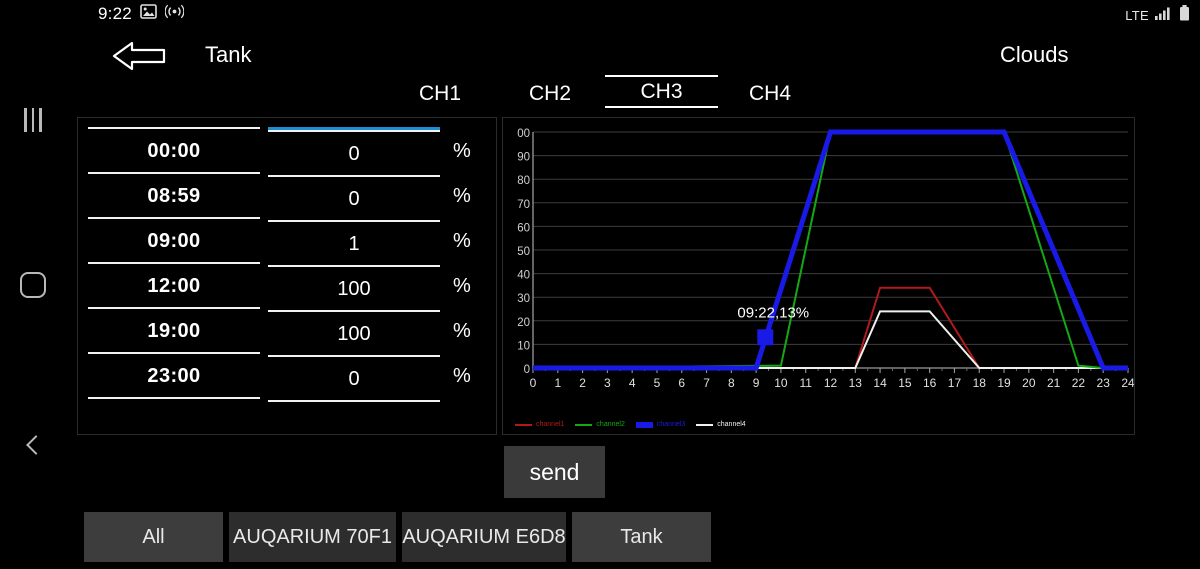 The height and width of the screenshot is (569, 1200). Describe the element at coordinates (33, 445) in the screenshot. I see `back-chevron-icon` at that location.